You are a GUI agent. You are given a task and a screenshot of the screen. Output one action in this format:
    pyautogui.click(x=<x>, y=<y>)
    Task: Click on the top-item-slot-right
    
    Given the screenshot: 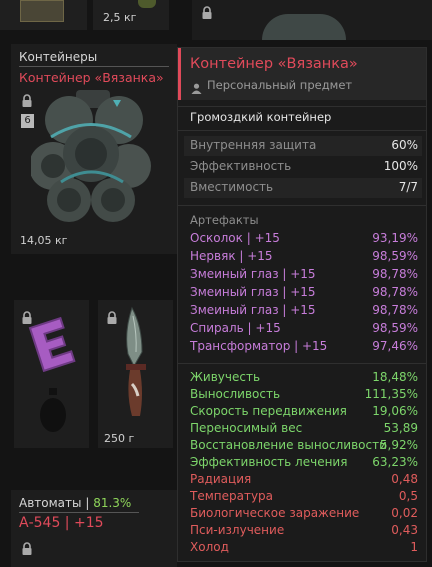 What is the action you would take?
    pyautogui.click(x=312, y=20)
    